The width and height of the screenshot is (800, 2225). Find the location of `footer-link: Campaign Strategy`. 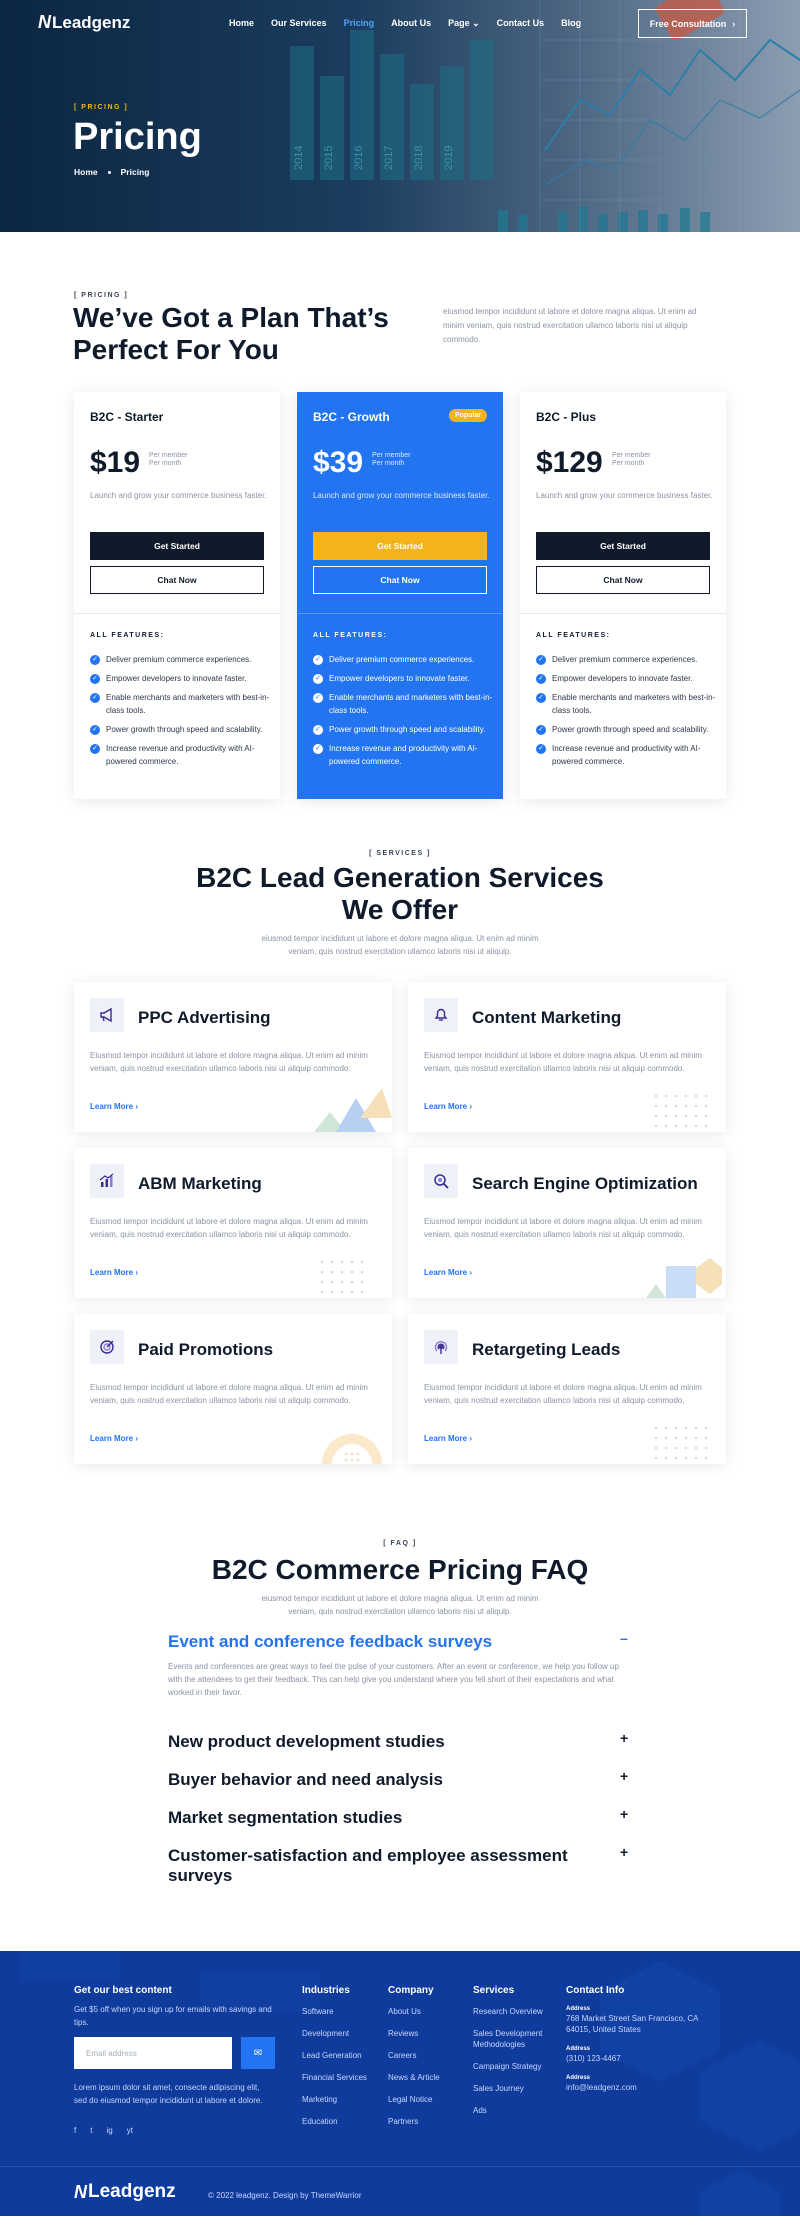

footer-link: Campaign Strategy is located at coordinates (507, 2066).